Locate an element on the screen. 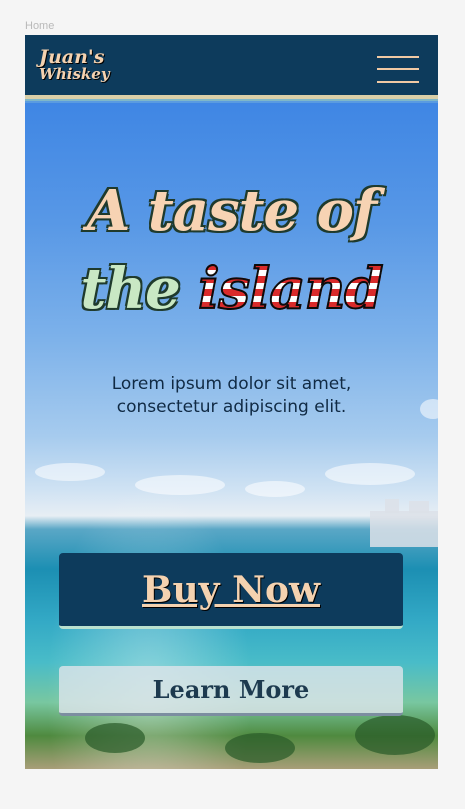 This screenshot has height=809, width=465. learn-more-label: Learn More is located at coordinates (231, 689).